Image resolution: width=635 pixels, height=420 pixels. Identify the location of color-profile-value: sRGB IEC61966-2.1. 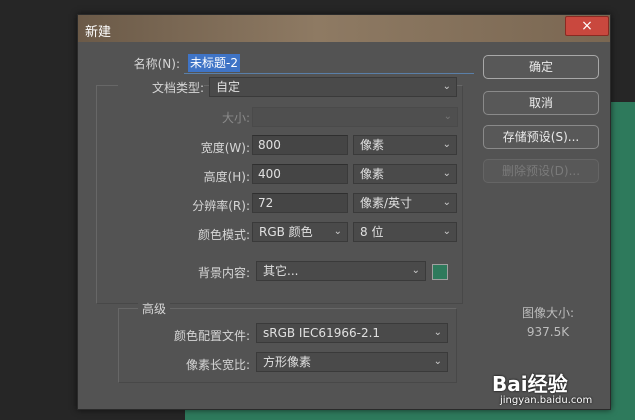
(322, 333).